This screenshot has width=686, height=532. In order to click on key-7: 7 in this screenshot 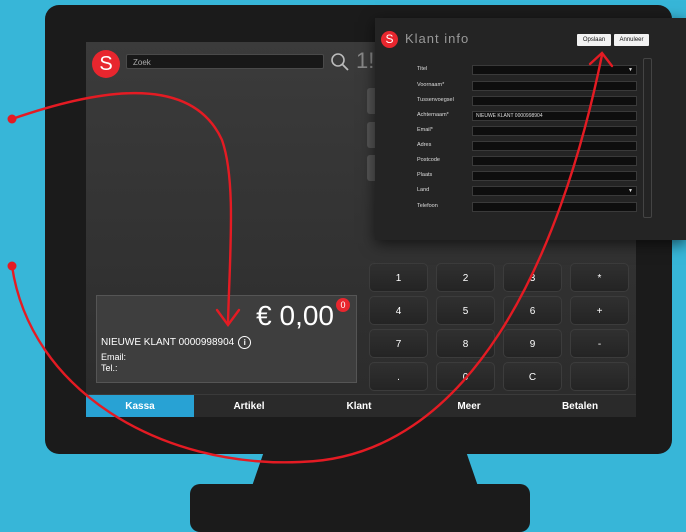, I will do `click(398, 343)`.